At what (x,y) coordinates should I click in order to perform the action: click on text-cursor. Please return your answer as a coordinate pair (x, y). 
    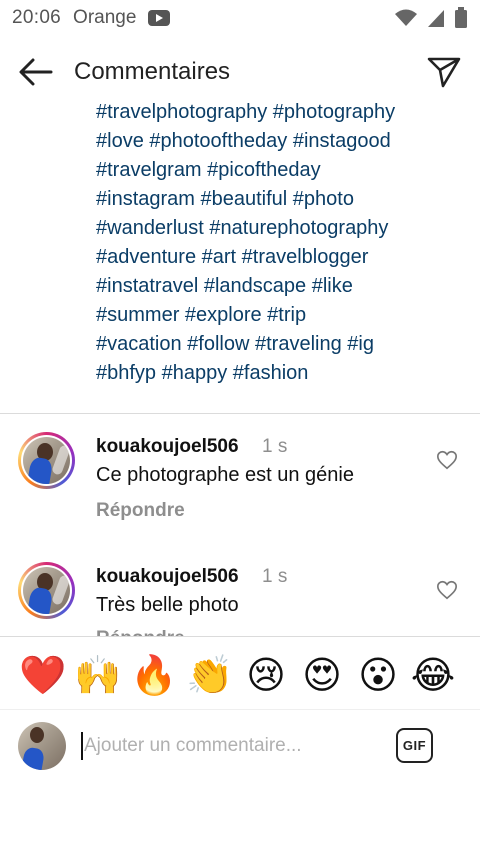
    Looking at the image, I should click on (82, 746).